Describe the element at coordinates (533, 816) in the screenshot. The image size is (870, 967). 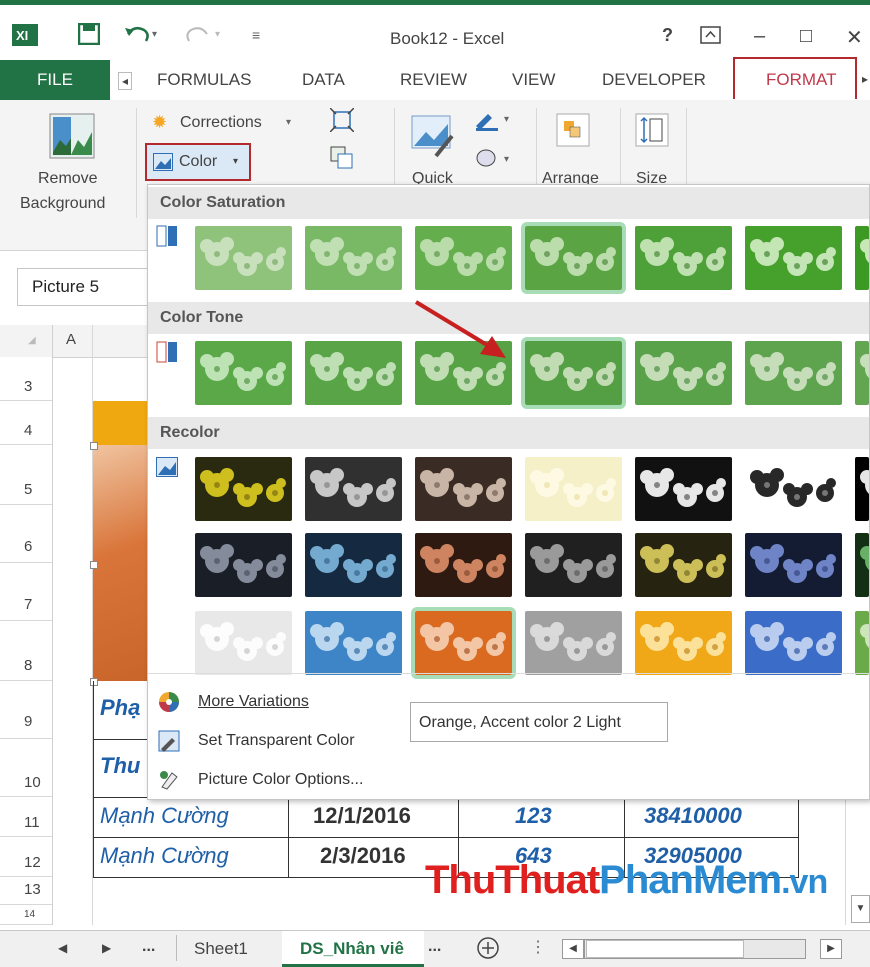
I see `cell-r11-qty: 123` at that location.